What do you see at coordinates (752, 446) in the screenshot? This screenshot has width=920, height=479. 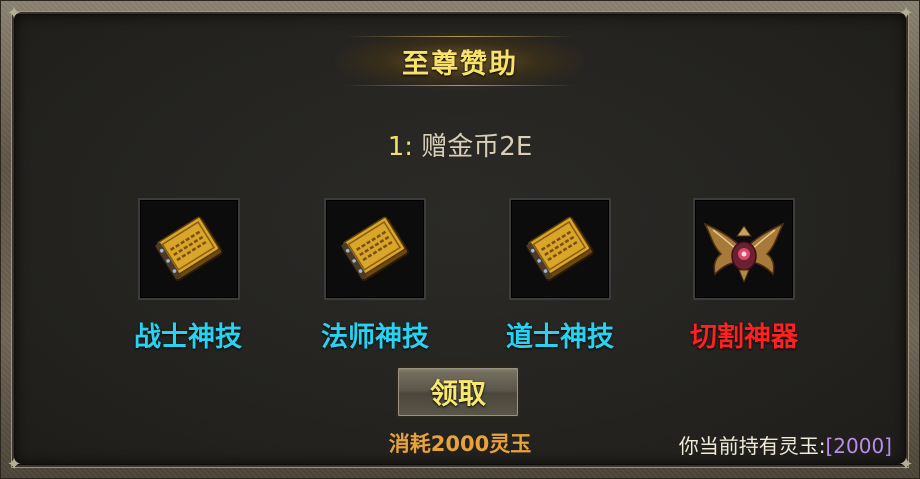 I see `jade-balance-label: 你当前持有灵玉:` at bounding box center [752, 446].